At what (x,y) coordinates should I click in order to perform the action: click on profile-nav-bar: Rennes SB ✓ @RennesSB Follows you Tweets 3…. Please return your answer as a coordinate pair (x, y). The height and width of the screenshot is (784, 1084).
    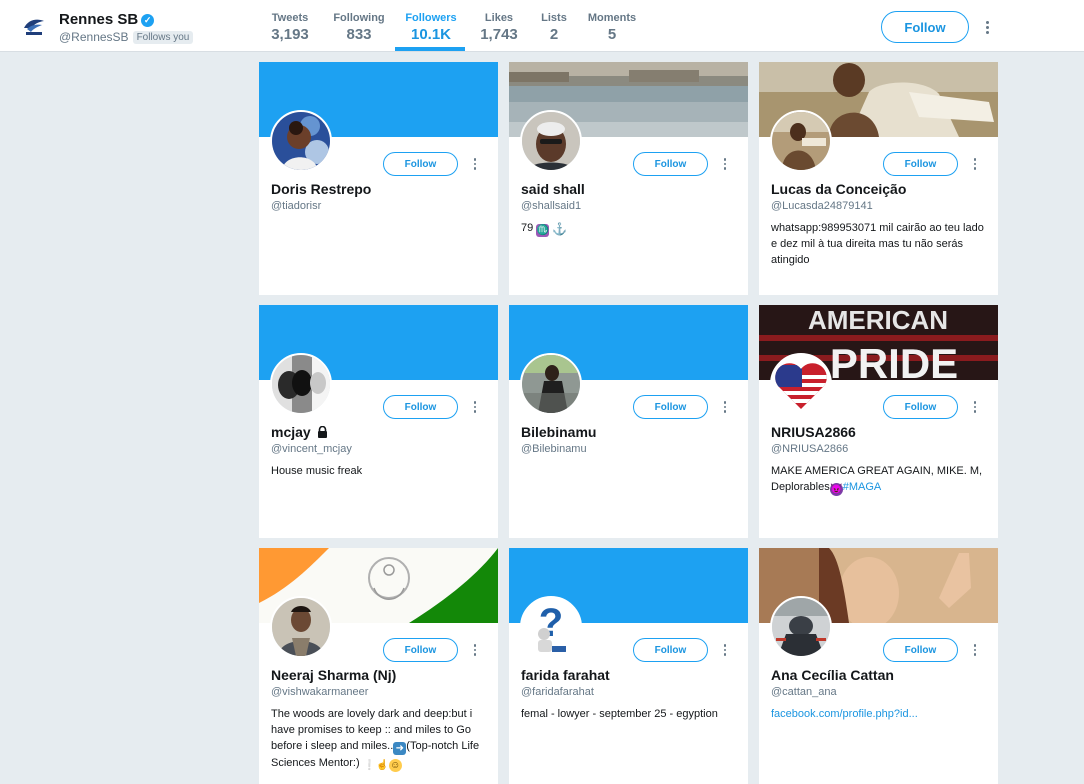
    Looking at the image, I should click on (542, 26).